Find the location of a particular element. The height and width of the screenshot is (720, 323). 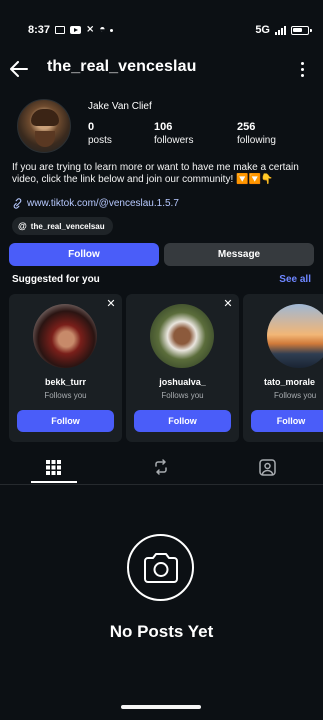

stat-following-label: following is located at coordinates (256, 140).